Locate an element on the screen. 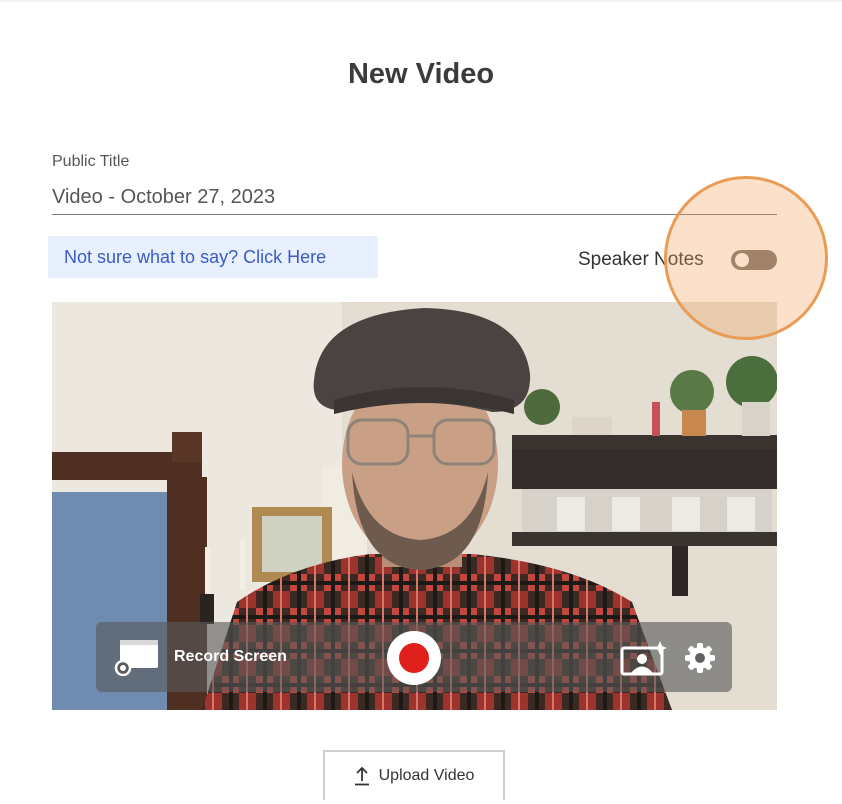 This screenshot has height=804, width=842. portrait-sparkle-icon is located at coordinates (643, 658).